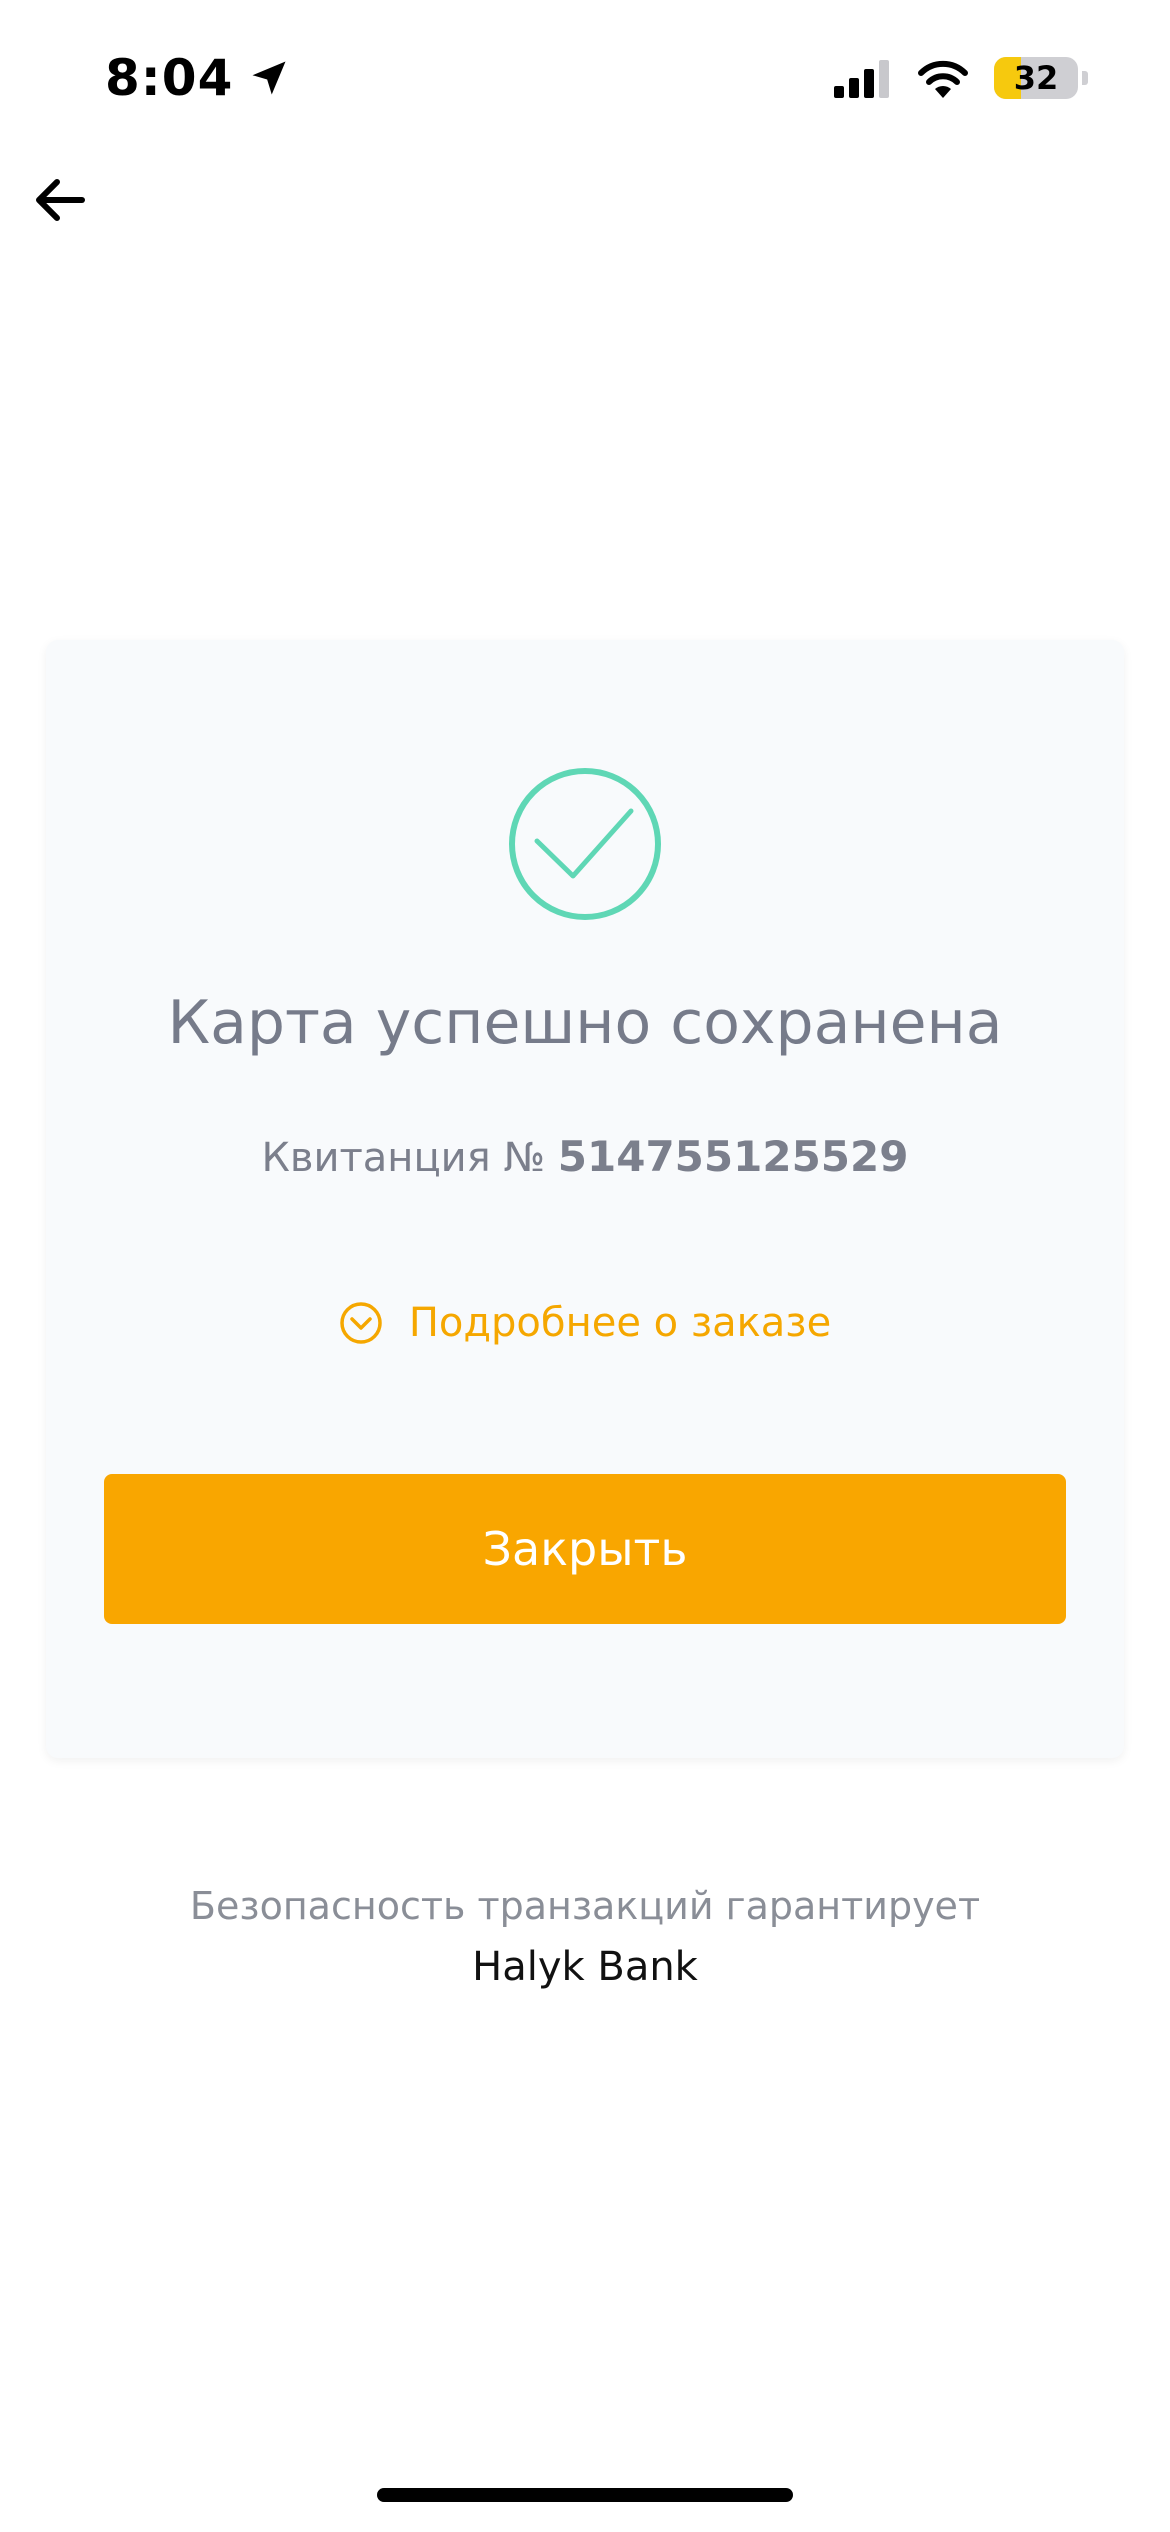 Image resolution: width=1170 pixels, height=2532 pixels. I want to click on chevron-down-circle-icon, so click(361, 1323).